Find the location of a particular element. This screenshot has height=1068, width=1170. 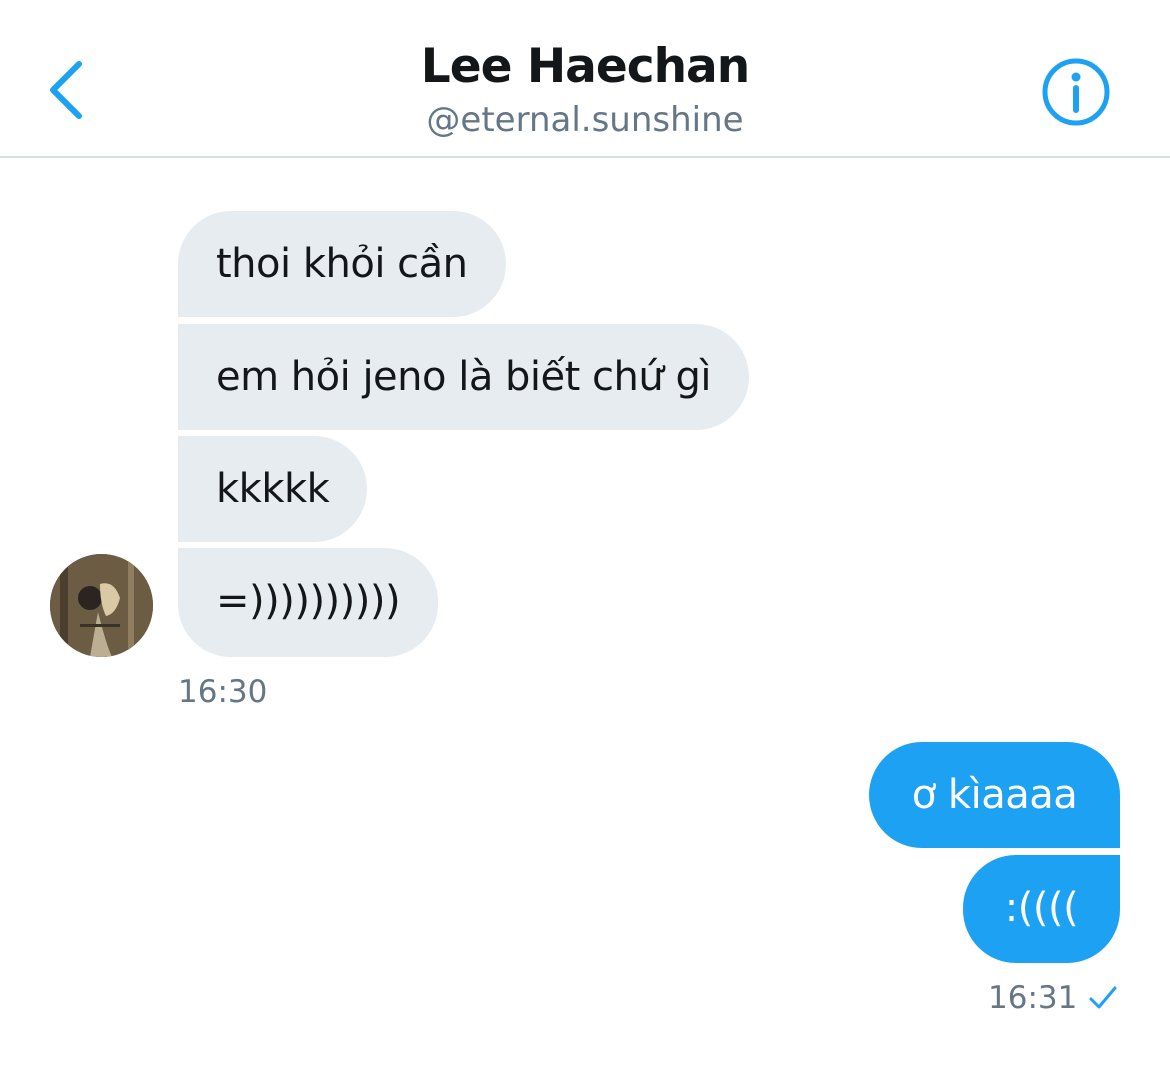

message-text: thoi khỏi cần is located at coordinates (342, 264).